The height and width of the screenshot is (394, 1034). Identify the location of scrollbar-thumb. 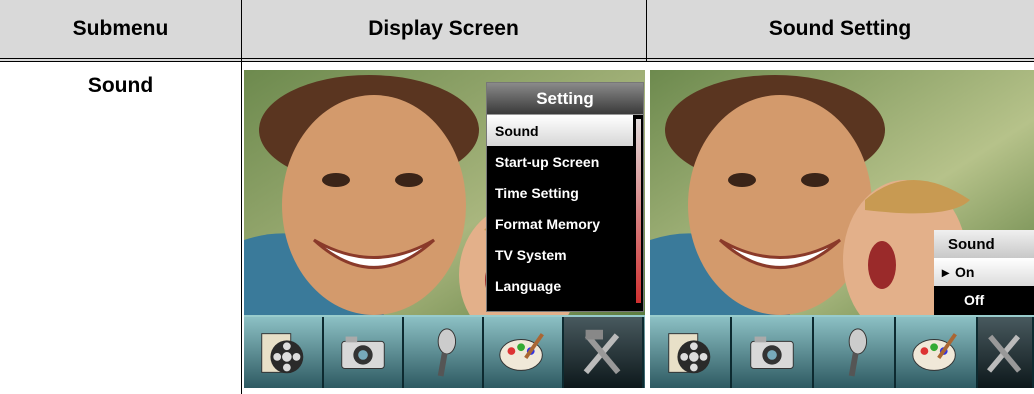
(638, 211).